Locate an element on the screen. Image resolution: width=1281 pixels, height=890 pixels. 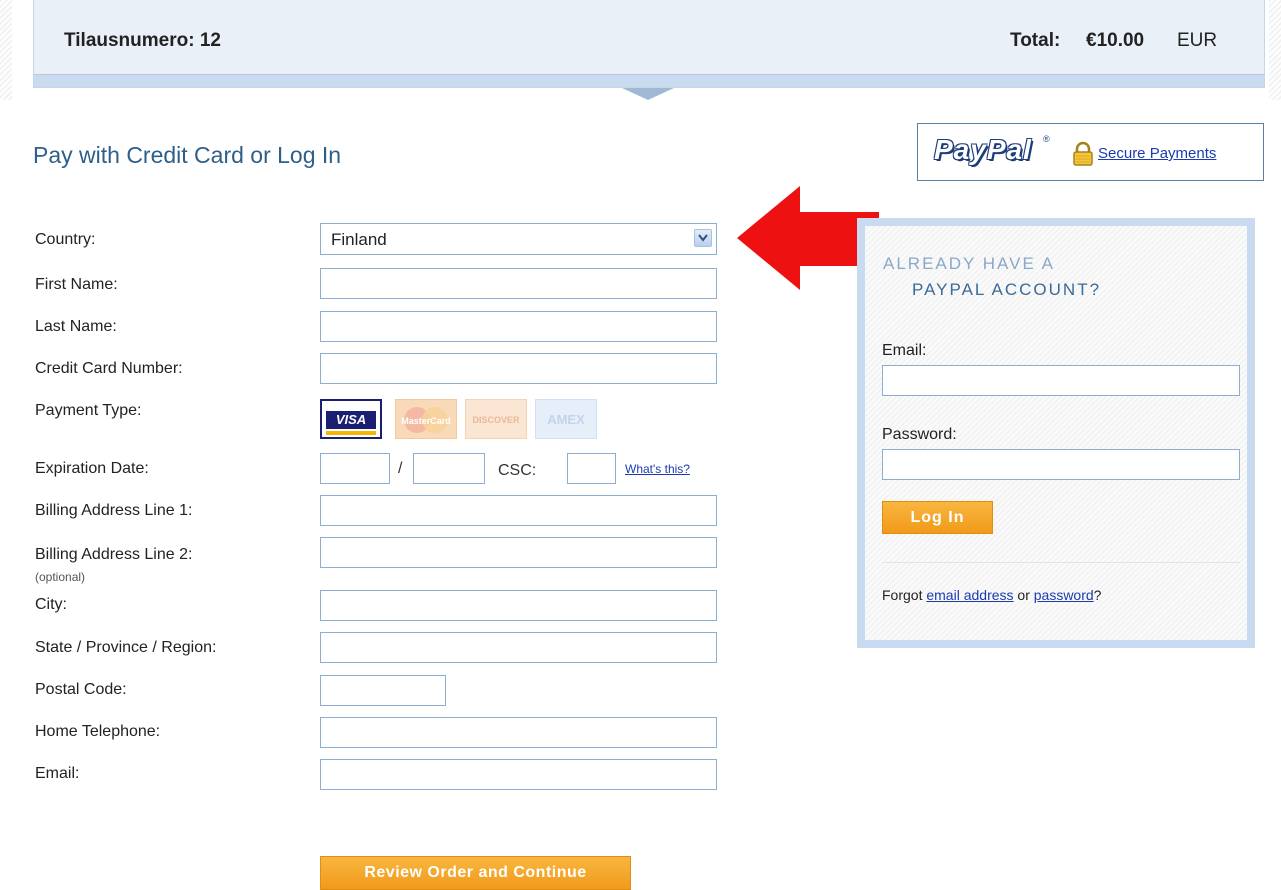
state-label: State / Province / Region: is located at coordinates (126, 647).